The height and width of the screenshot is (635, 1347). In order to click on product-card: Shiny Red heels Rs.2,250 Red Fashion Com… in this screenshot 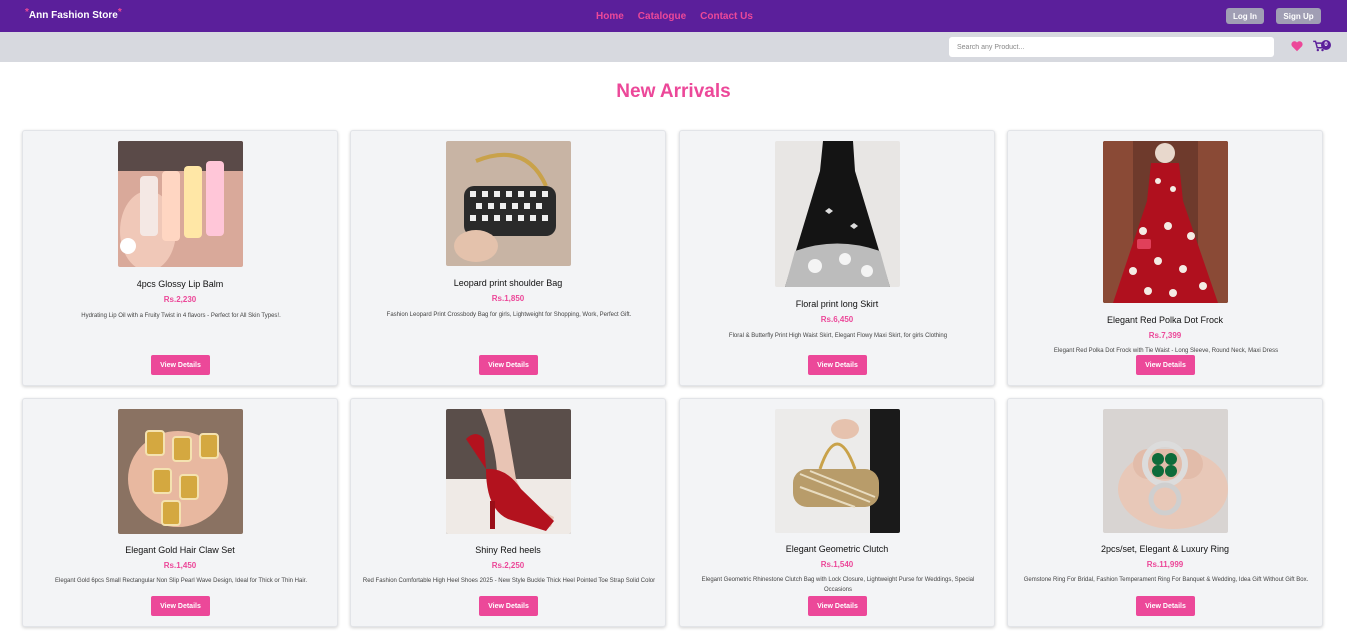, I will do `click(508, 512)`.